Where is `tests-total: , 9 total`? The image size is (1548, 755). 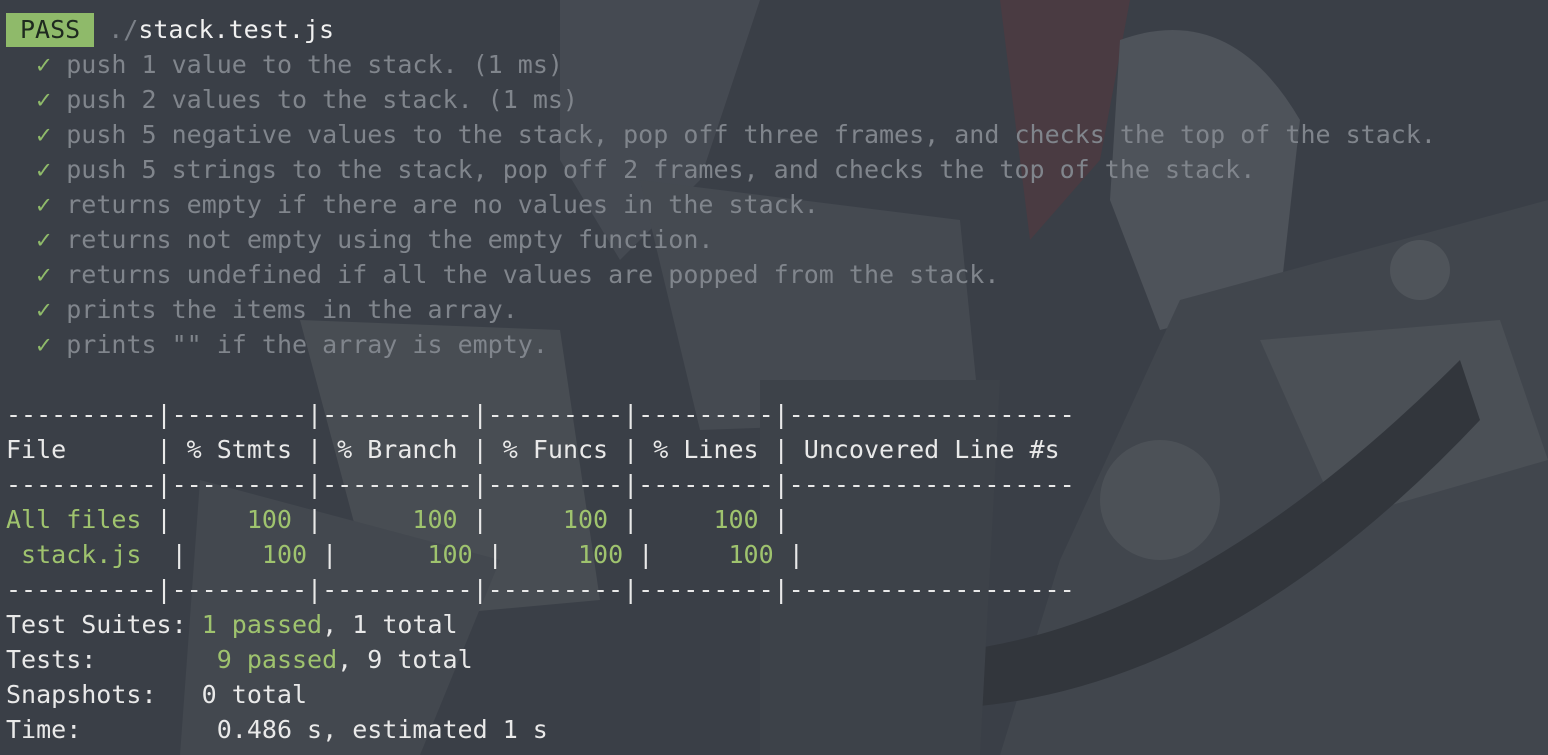 tests-total: , 9 total is located at coordinates (405, 659).